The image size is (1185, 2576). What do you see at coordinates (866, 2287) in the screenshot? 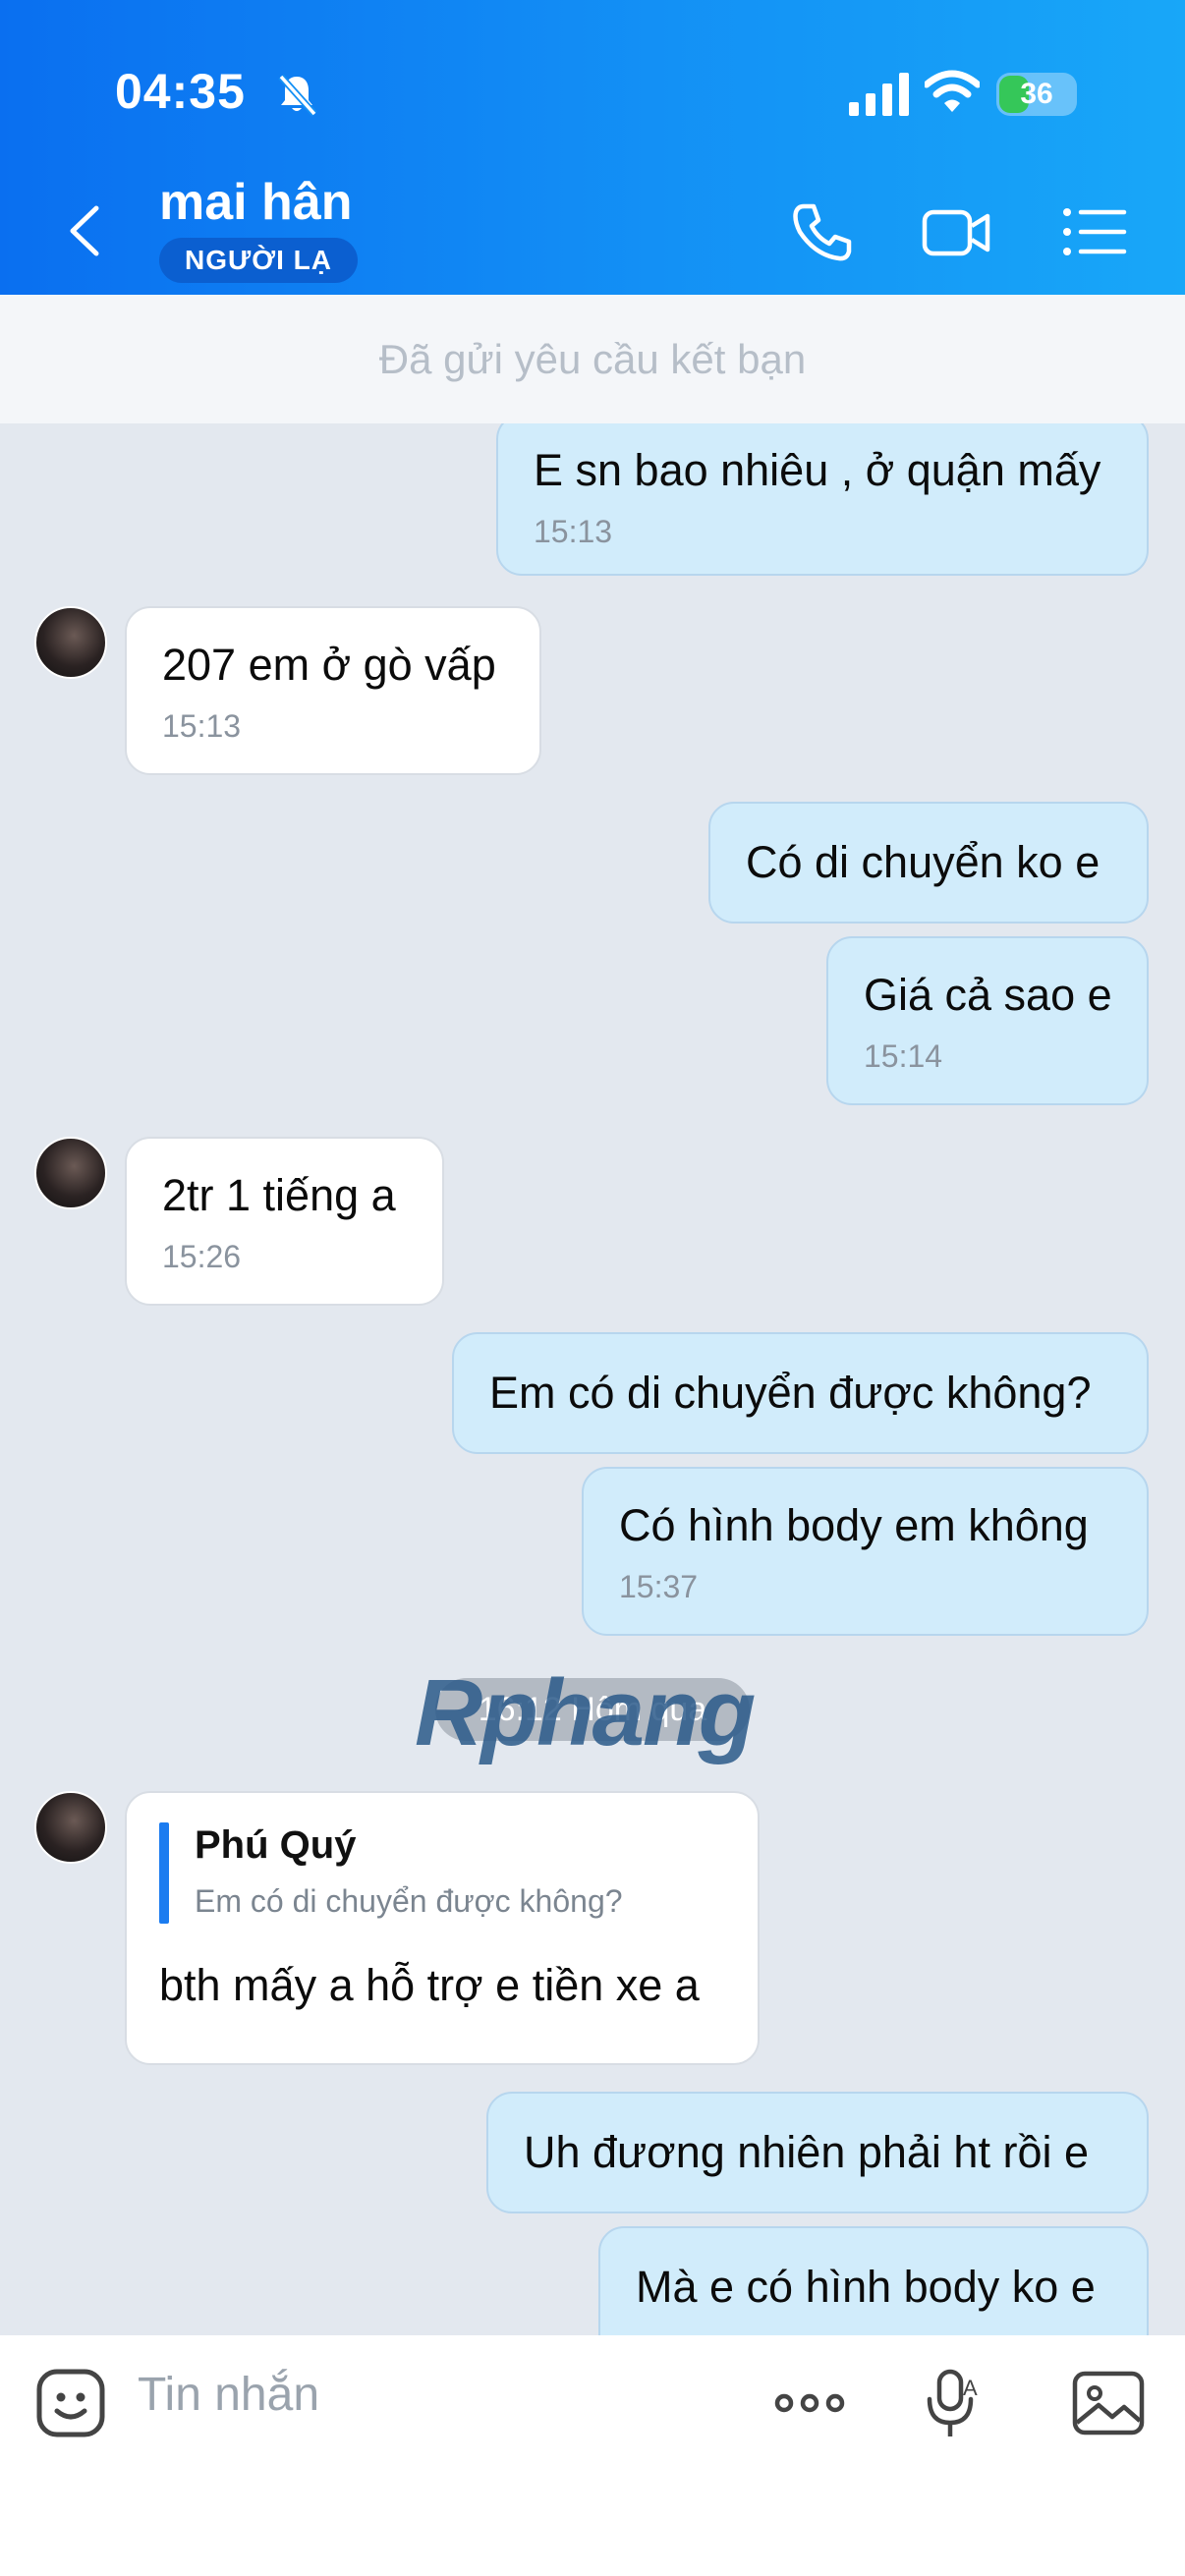
I see `message-text: Mà e có hình body ko e` at bounding box center [866, 2287].